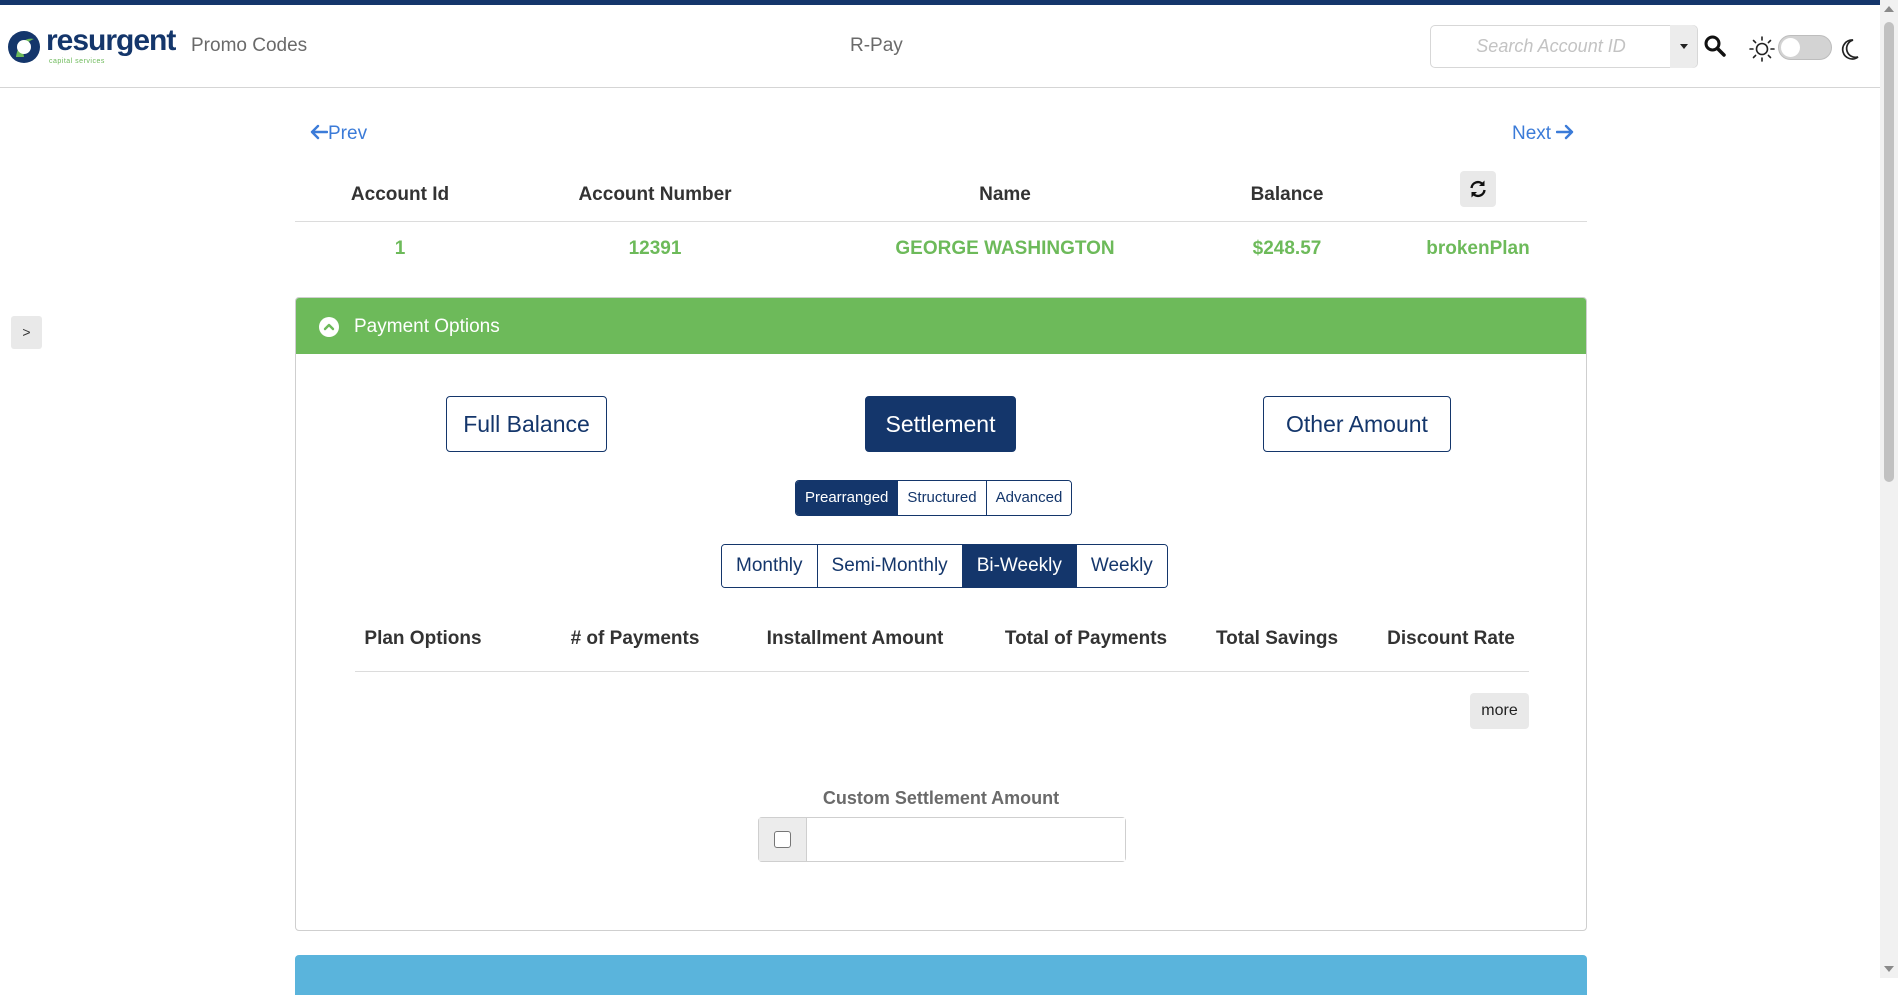  I want to click on logo-mark-icon, so click(24, 47).